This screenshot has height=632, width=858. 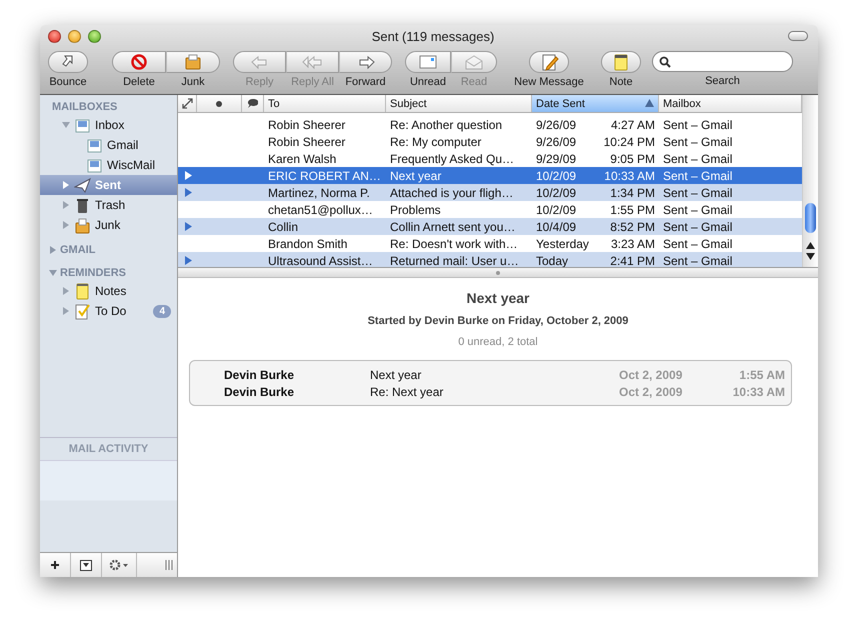 What do you see at coordinates (549, 69) in the screenshot?
I see `compose-button: New Message` at bounding box center [549, 69].